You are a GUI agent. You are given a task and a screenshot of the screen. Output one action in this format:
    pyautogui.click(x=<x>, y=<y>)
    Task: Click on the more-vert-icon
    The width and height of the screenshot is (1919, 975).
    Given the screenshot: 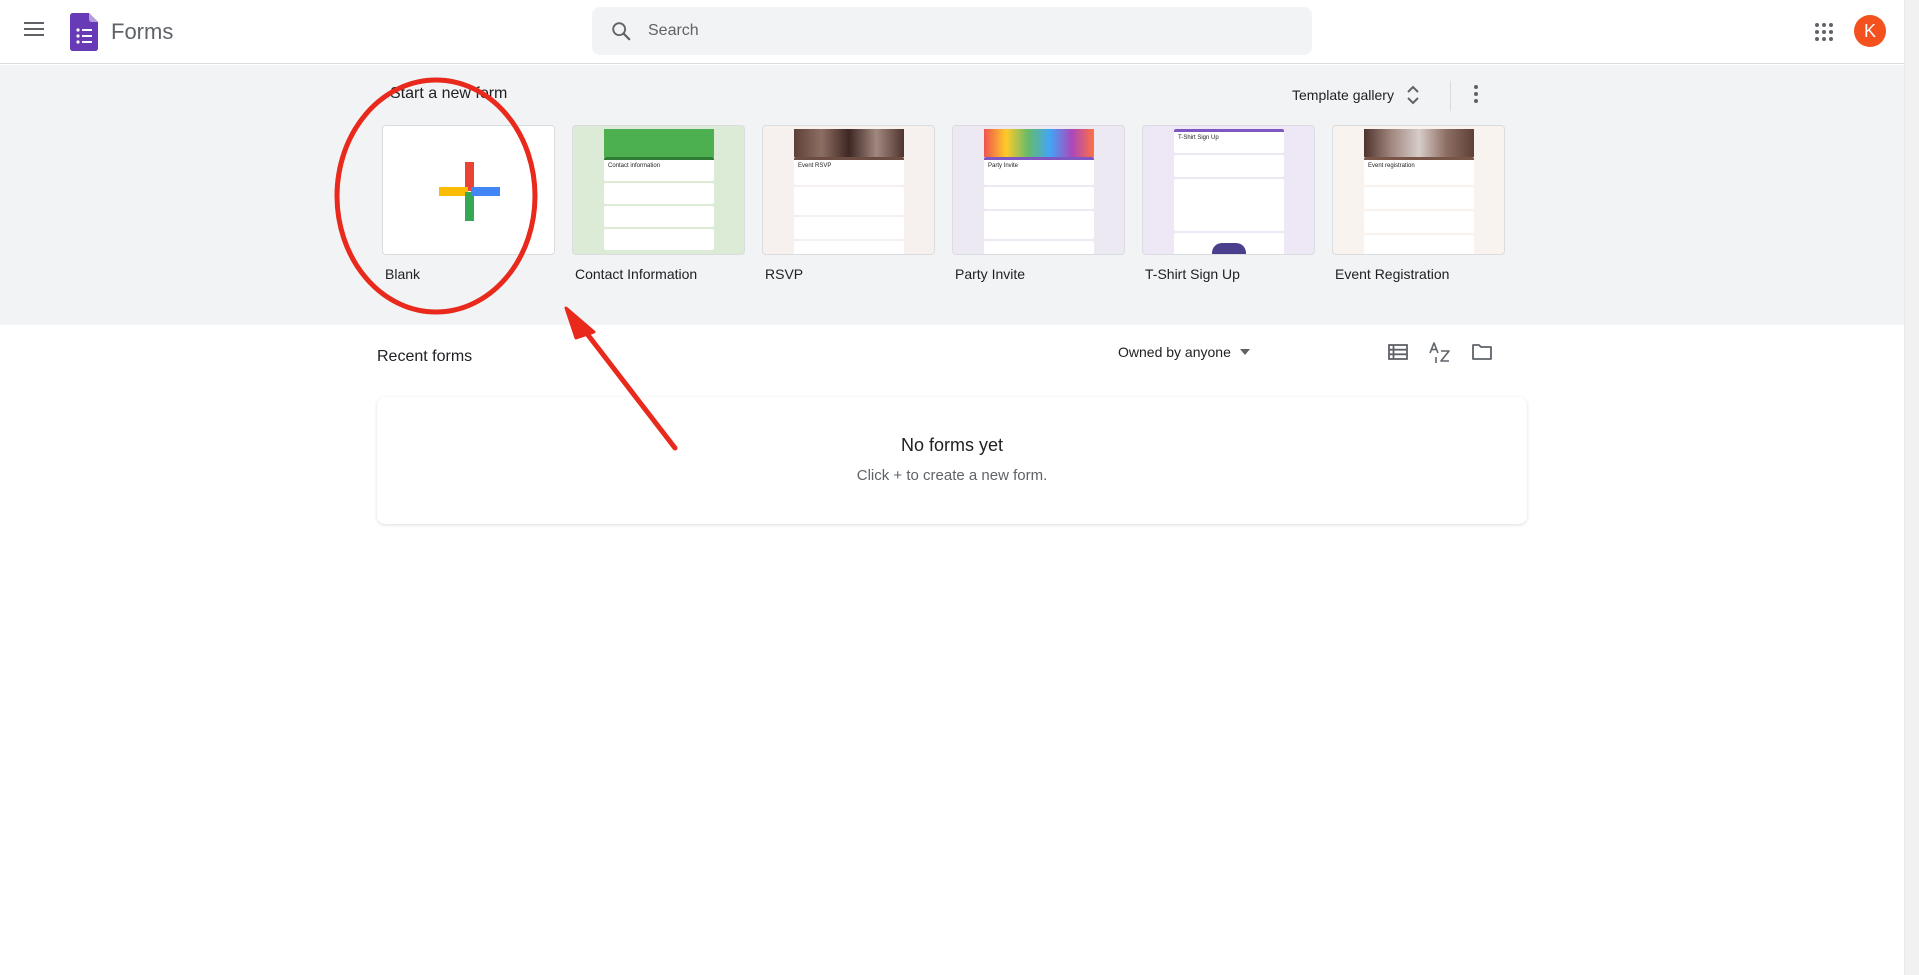 What is the action you would take?
    pyautogui.click(x=1476, y=94)
    